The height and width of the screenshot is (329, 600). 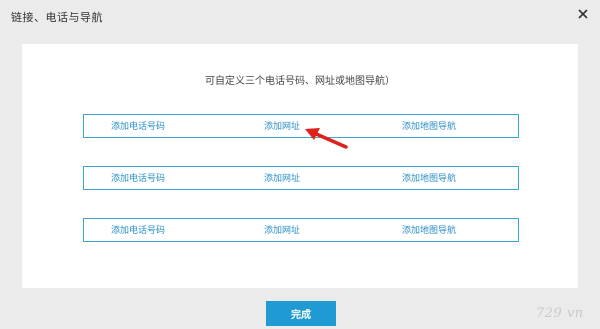 What do you see at coordinates (325, 138) in the screenshot?
I see `red-arrow-icon` at bounding box center [325, 138].